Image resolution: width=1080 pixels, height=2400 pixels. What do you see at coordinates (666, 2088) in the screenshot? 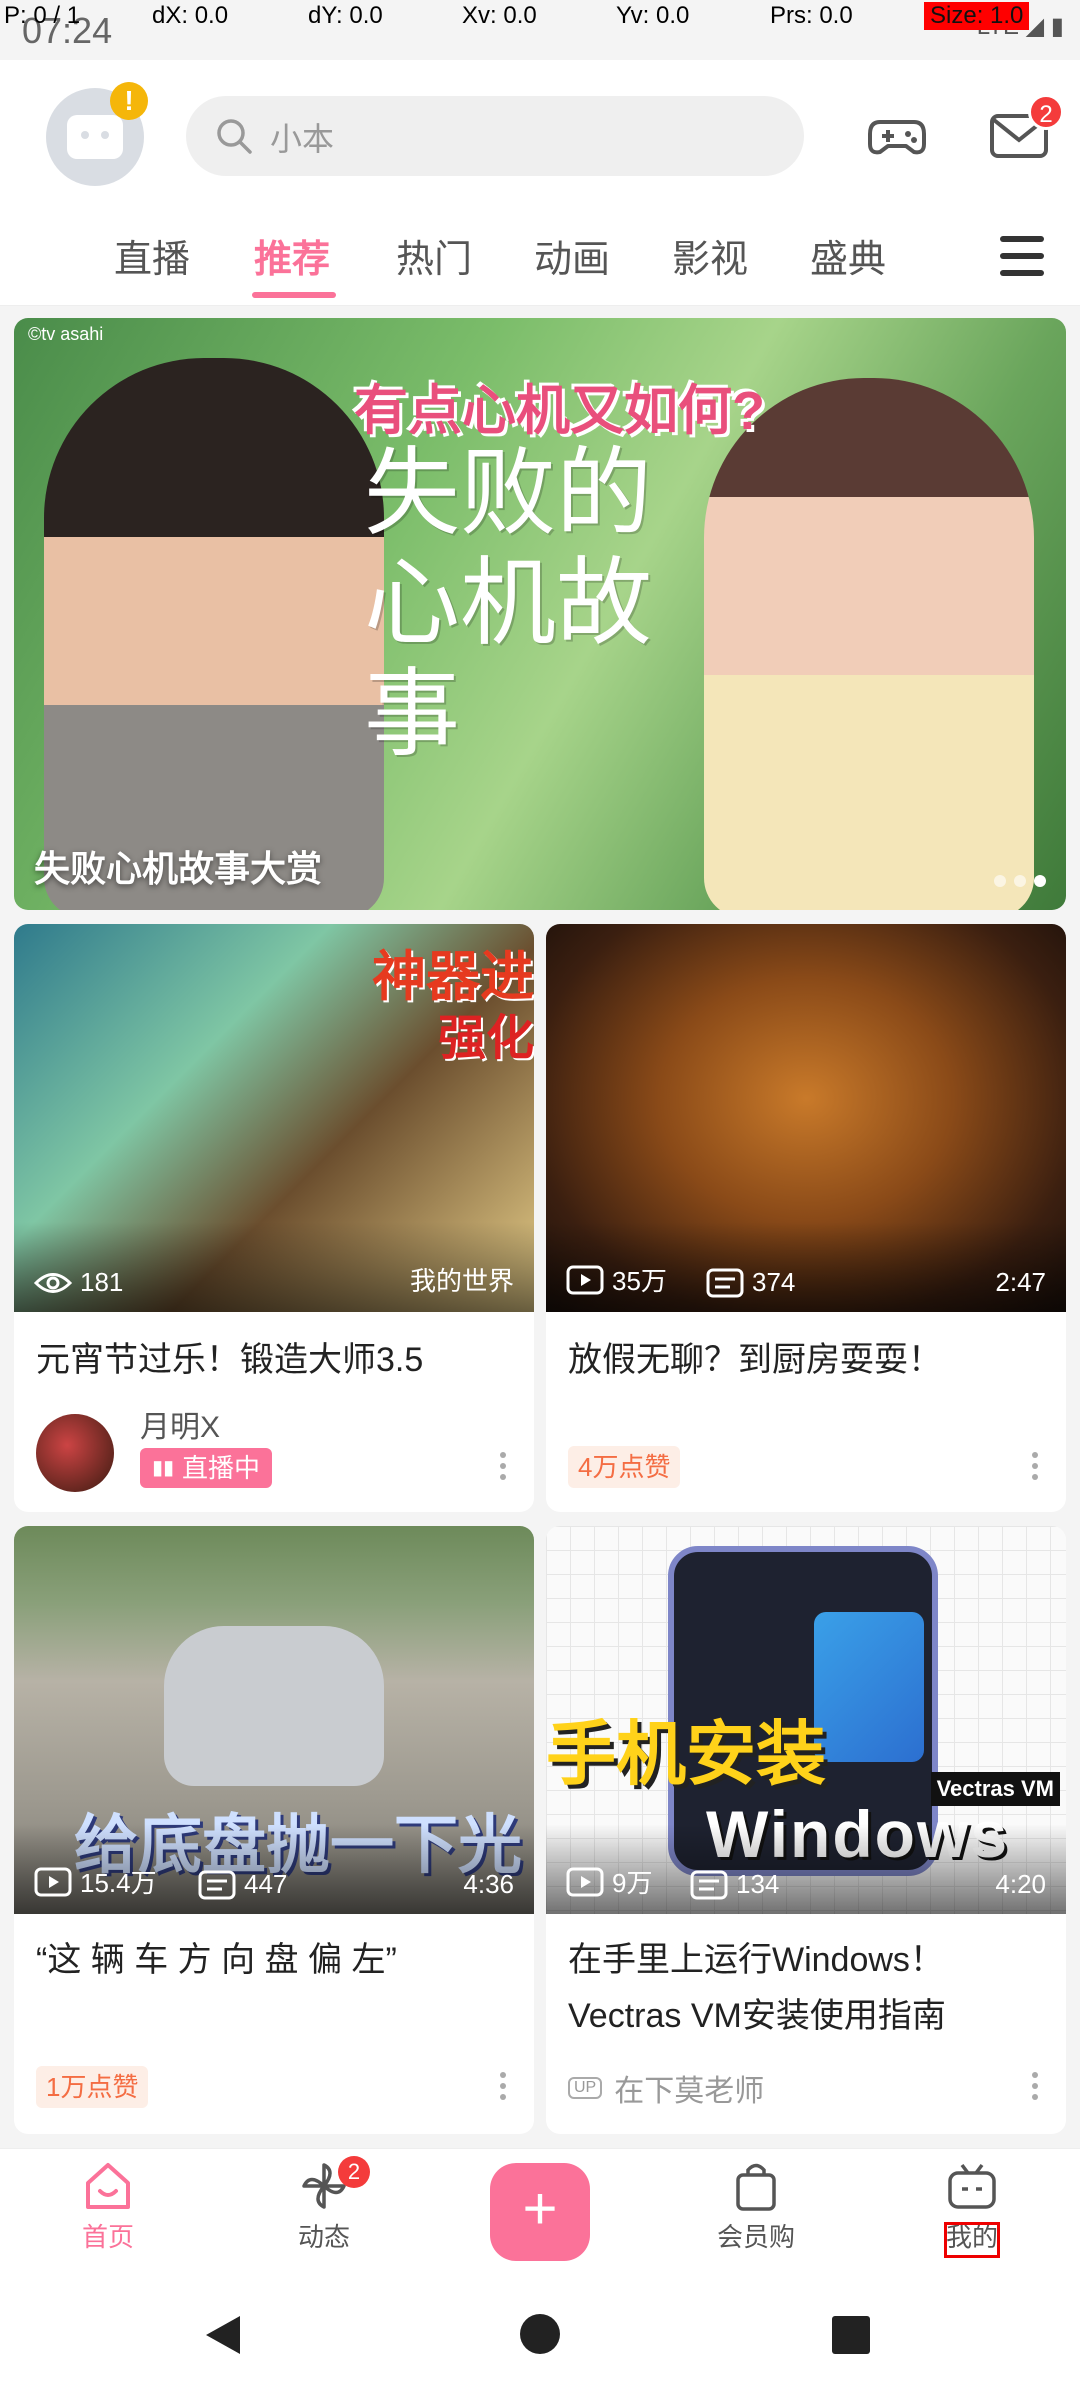
I see `uploader: UP 在下莫老师` at bounding box center [666, 2088].